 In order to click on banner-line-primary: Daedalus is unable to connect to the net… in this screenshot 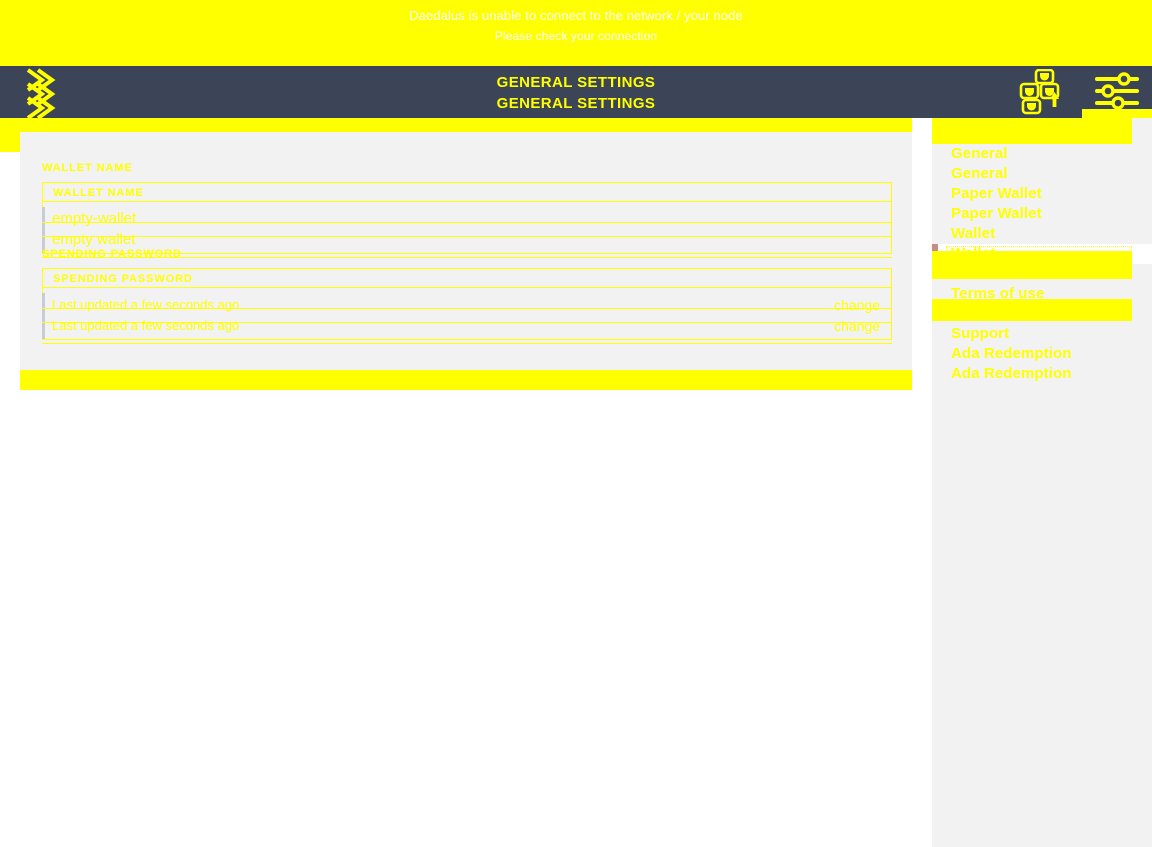, I will do `click(576, 15)`.